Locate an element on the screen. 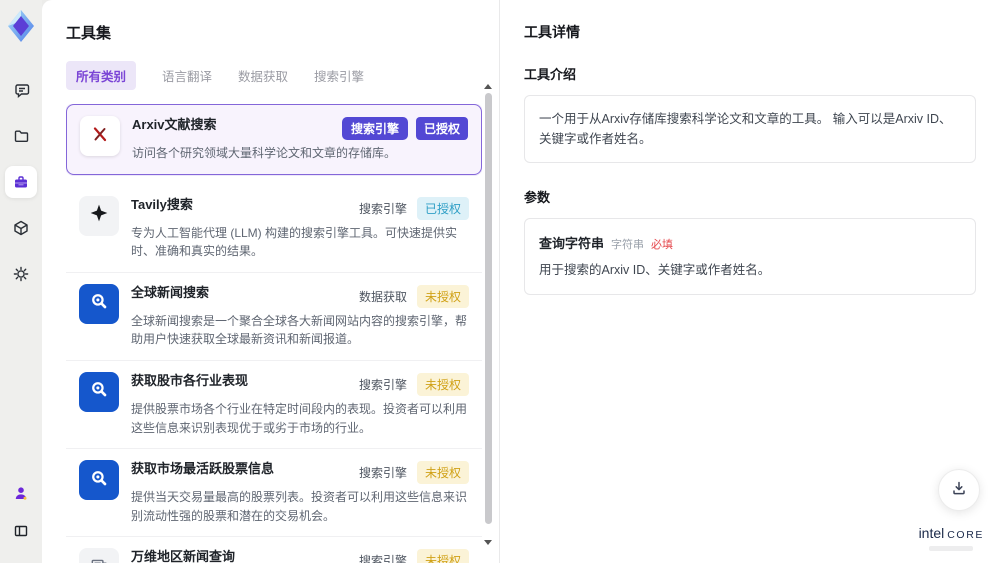 The height and width of the screenshot is (563, 1000). sidebar-item-toolbox is located at coordinates (21, 182).